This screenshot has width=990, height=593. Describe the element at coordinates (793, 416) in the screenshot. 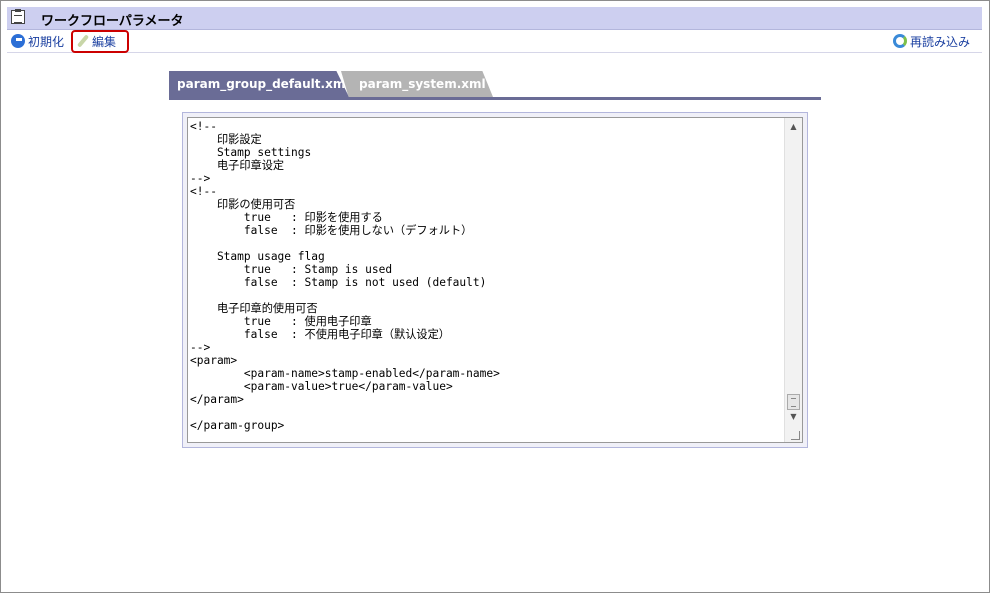

I see `scroll-down-icon: ▼` at that location.